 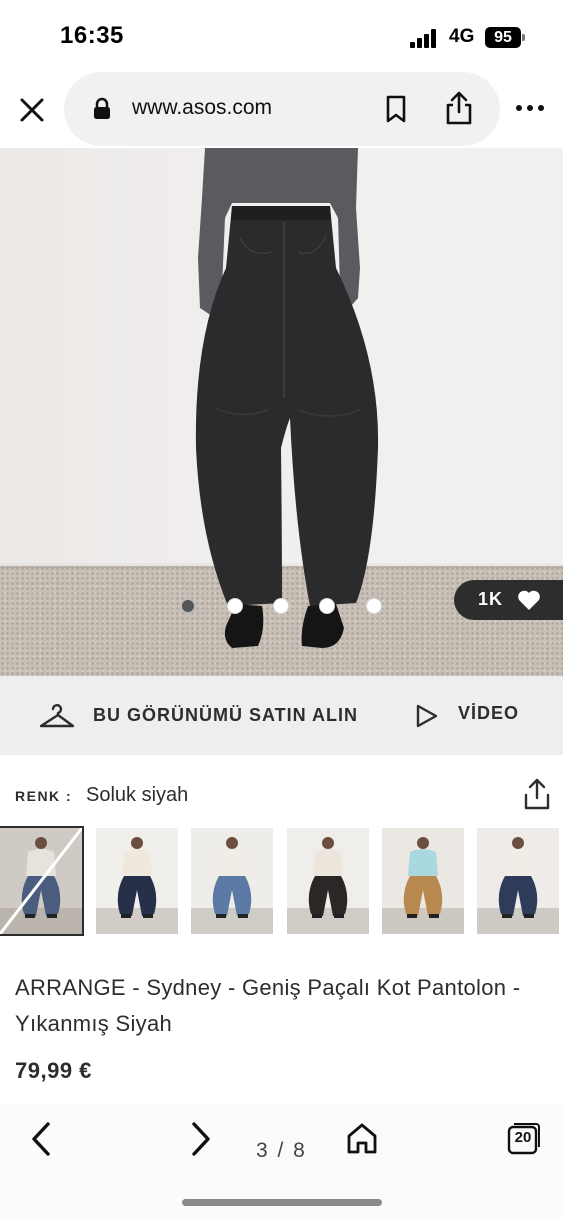 I want to click on chevron-right-icon, so click(x=201, y=1139).